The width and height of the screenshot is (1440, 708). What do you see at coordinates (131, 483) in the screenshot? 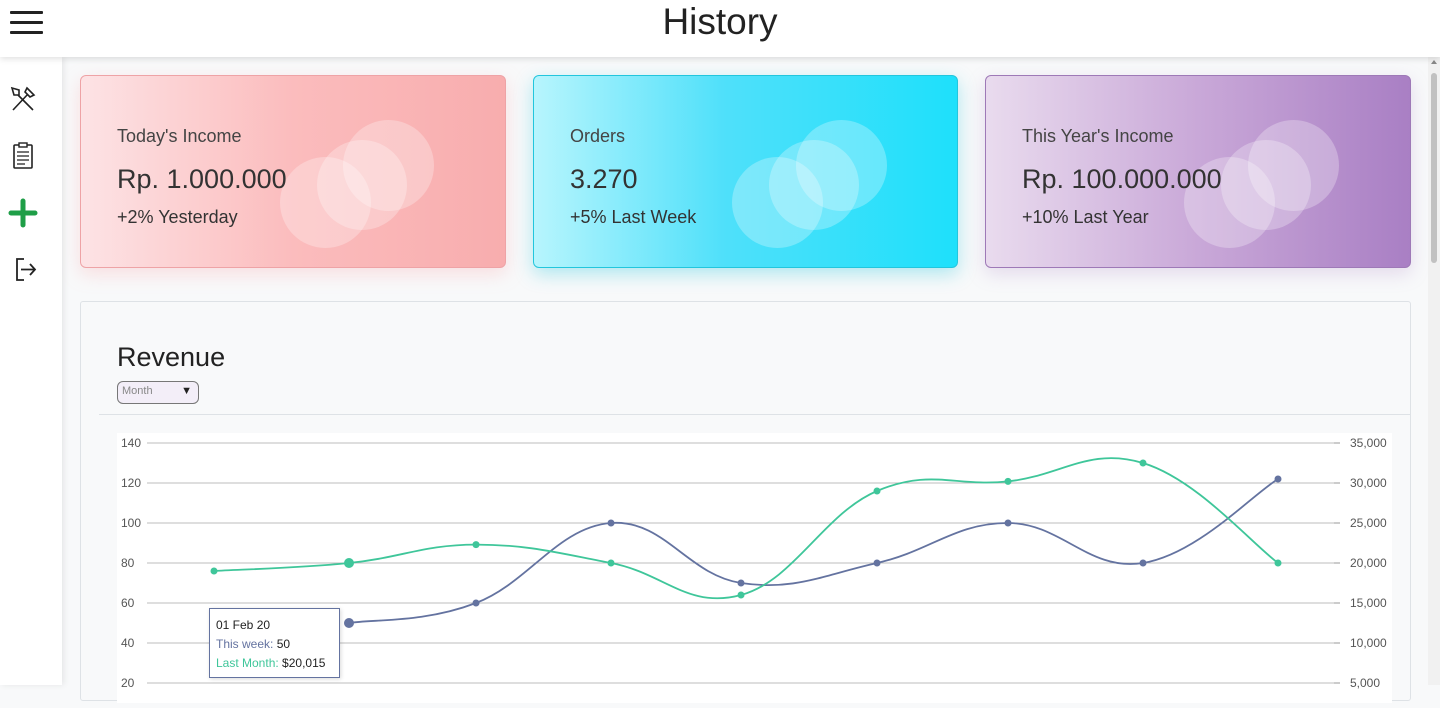
I see `y-left-tick-label: 120` at bounding box center [131, 483].